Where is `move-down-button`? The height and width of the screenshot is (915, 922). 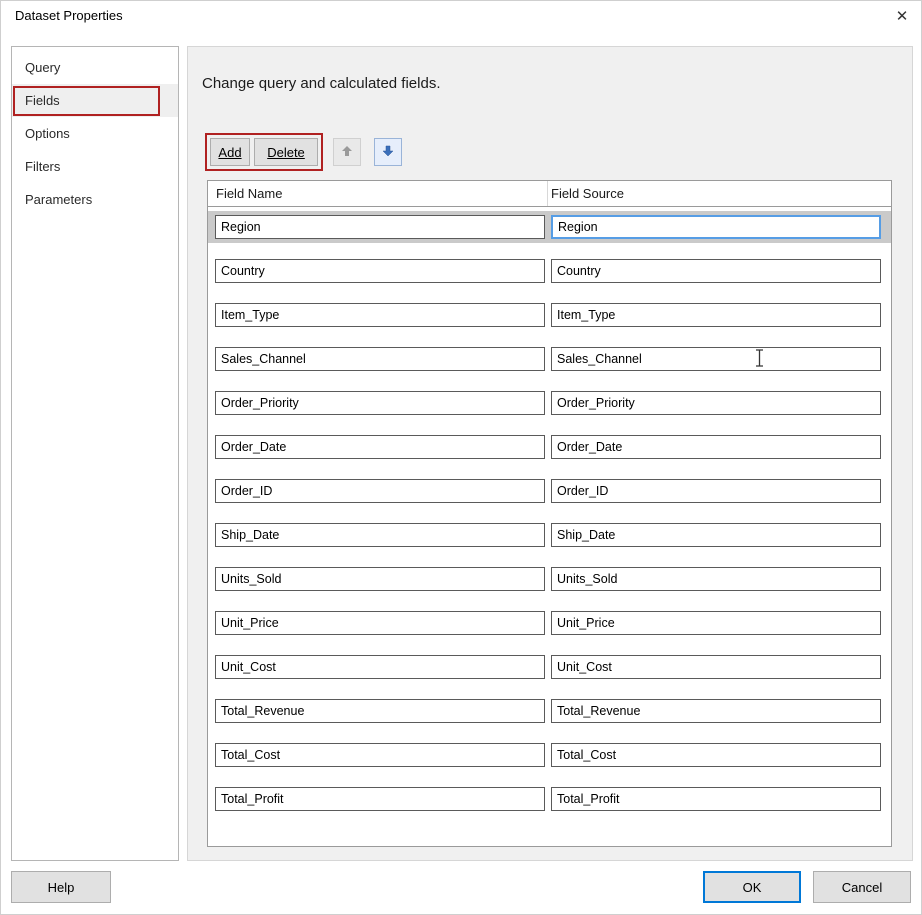 move-down-button is located at coordinates (388, 152).